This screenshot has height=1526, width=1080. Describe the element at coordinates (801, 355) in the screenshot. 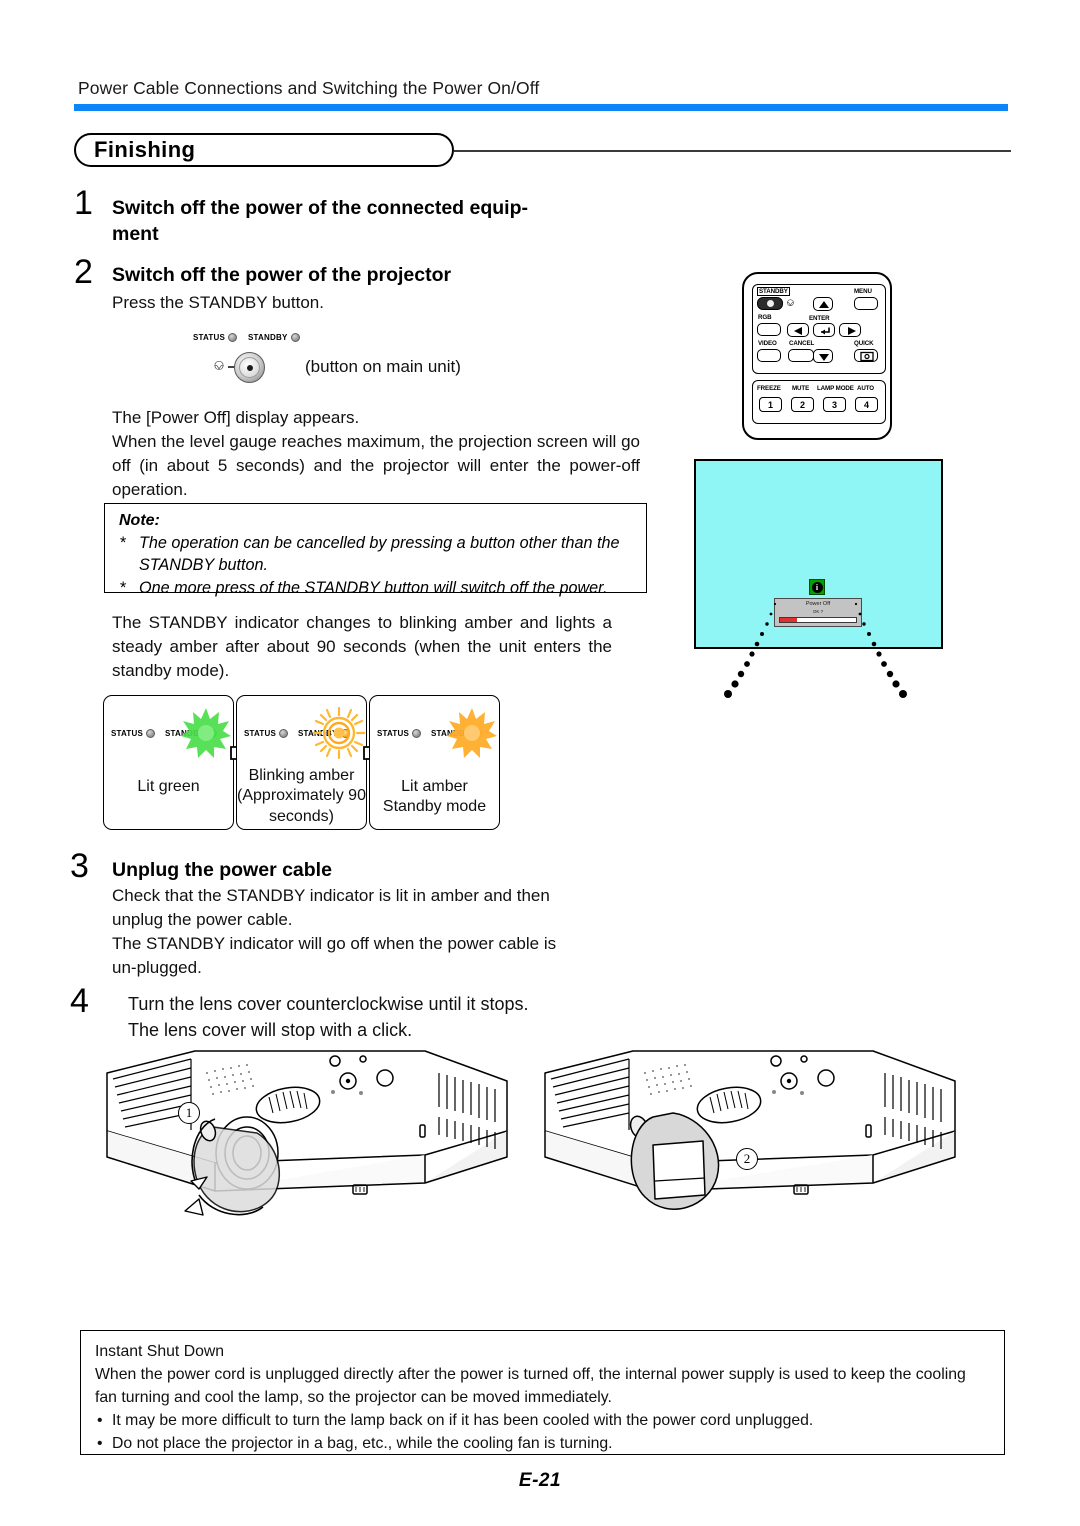

I see `remote-cancel-key` at that location.